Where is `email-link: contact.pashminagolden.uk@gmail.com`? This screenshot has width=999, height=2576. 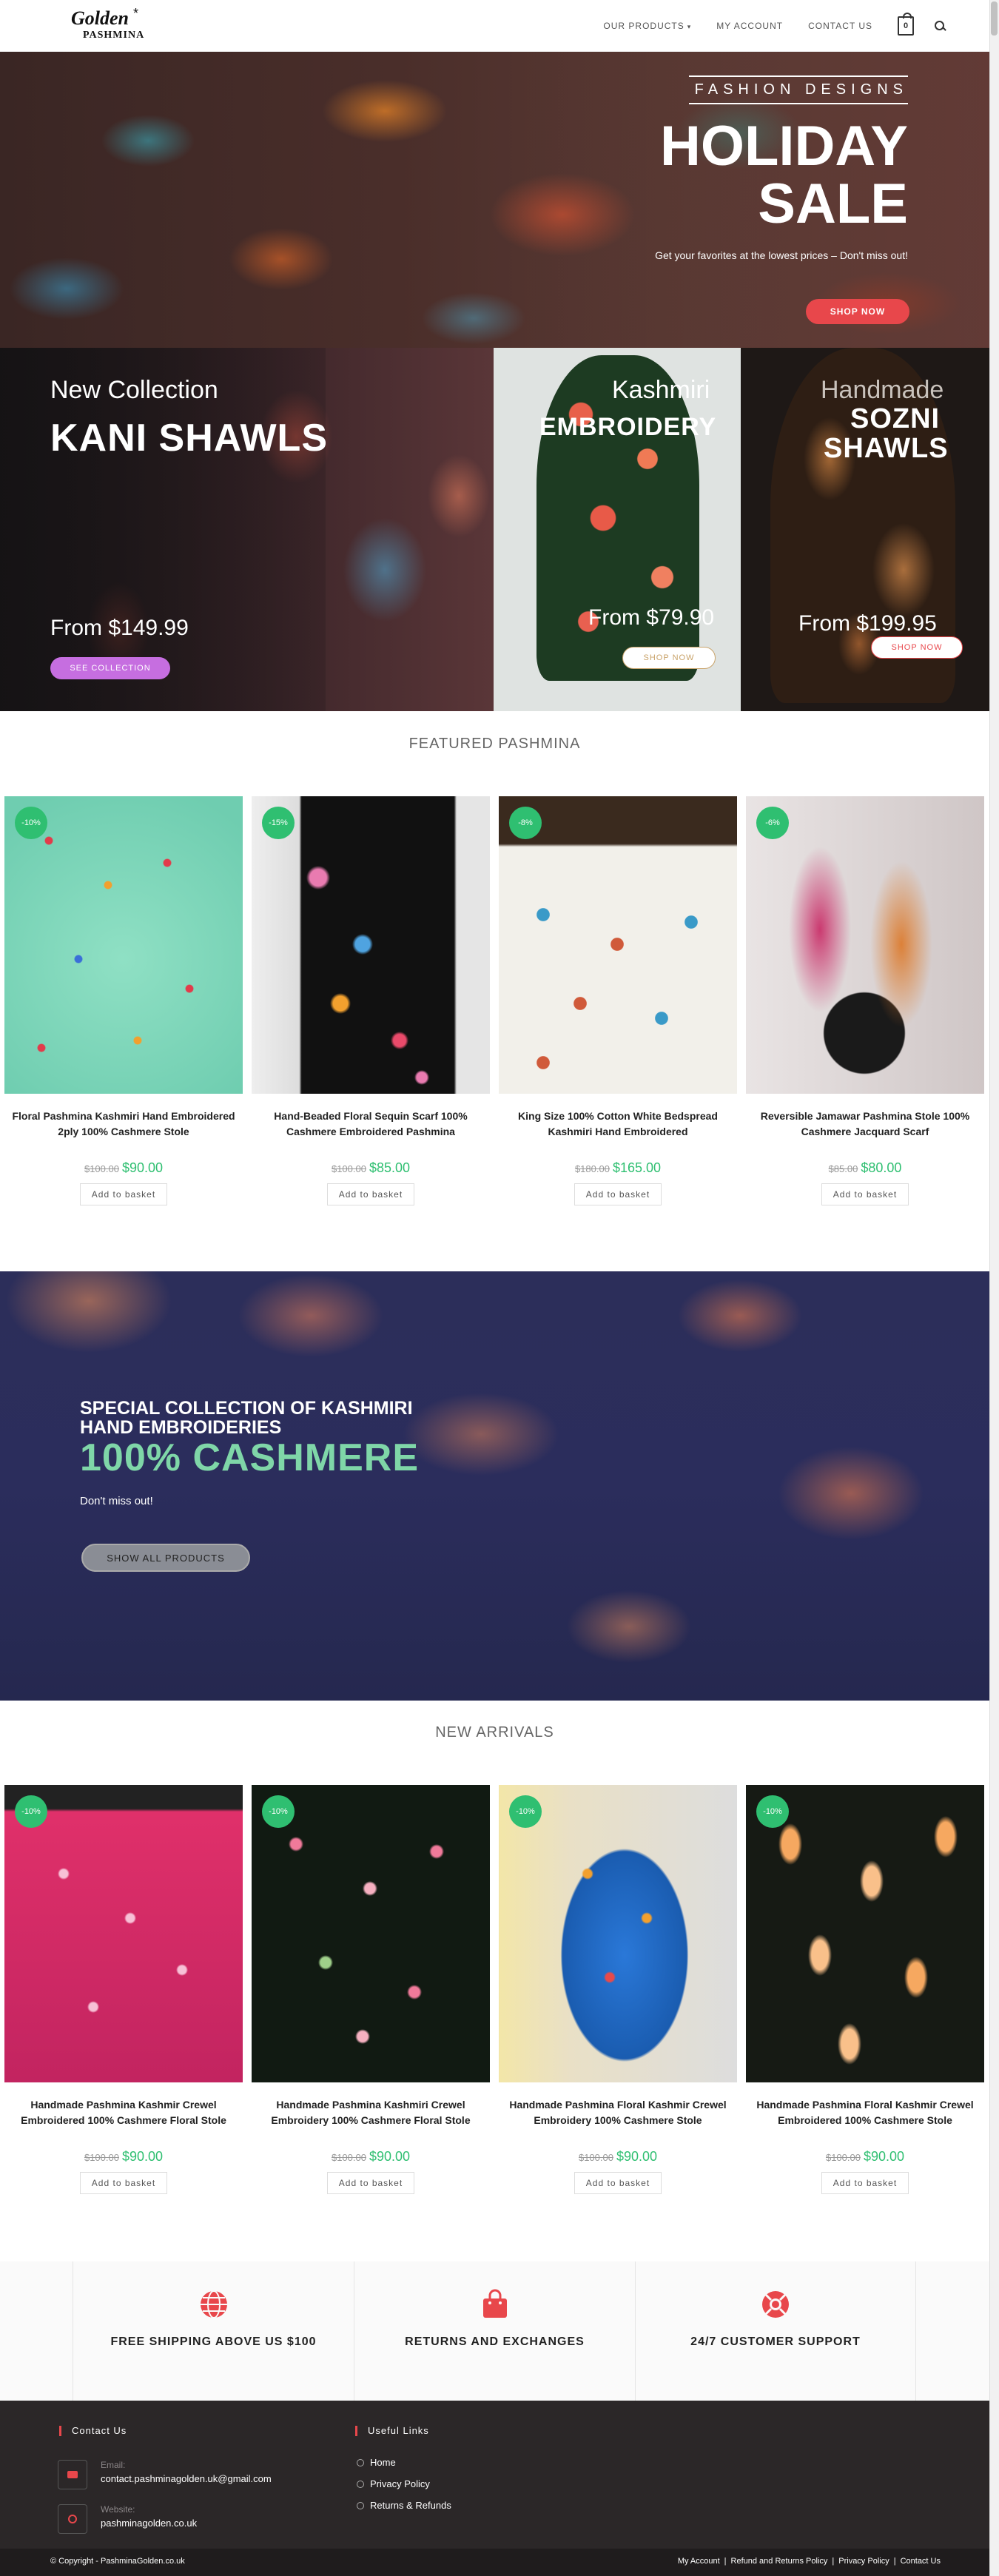
email-link: contact.pashminagolden.uk@gmail.com is located at coordinates (186, 2478).